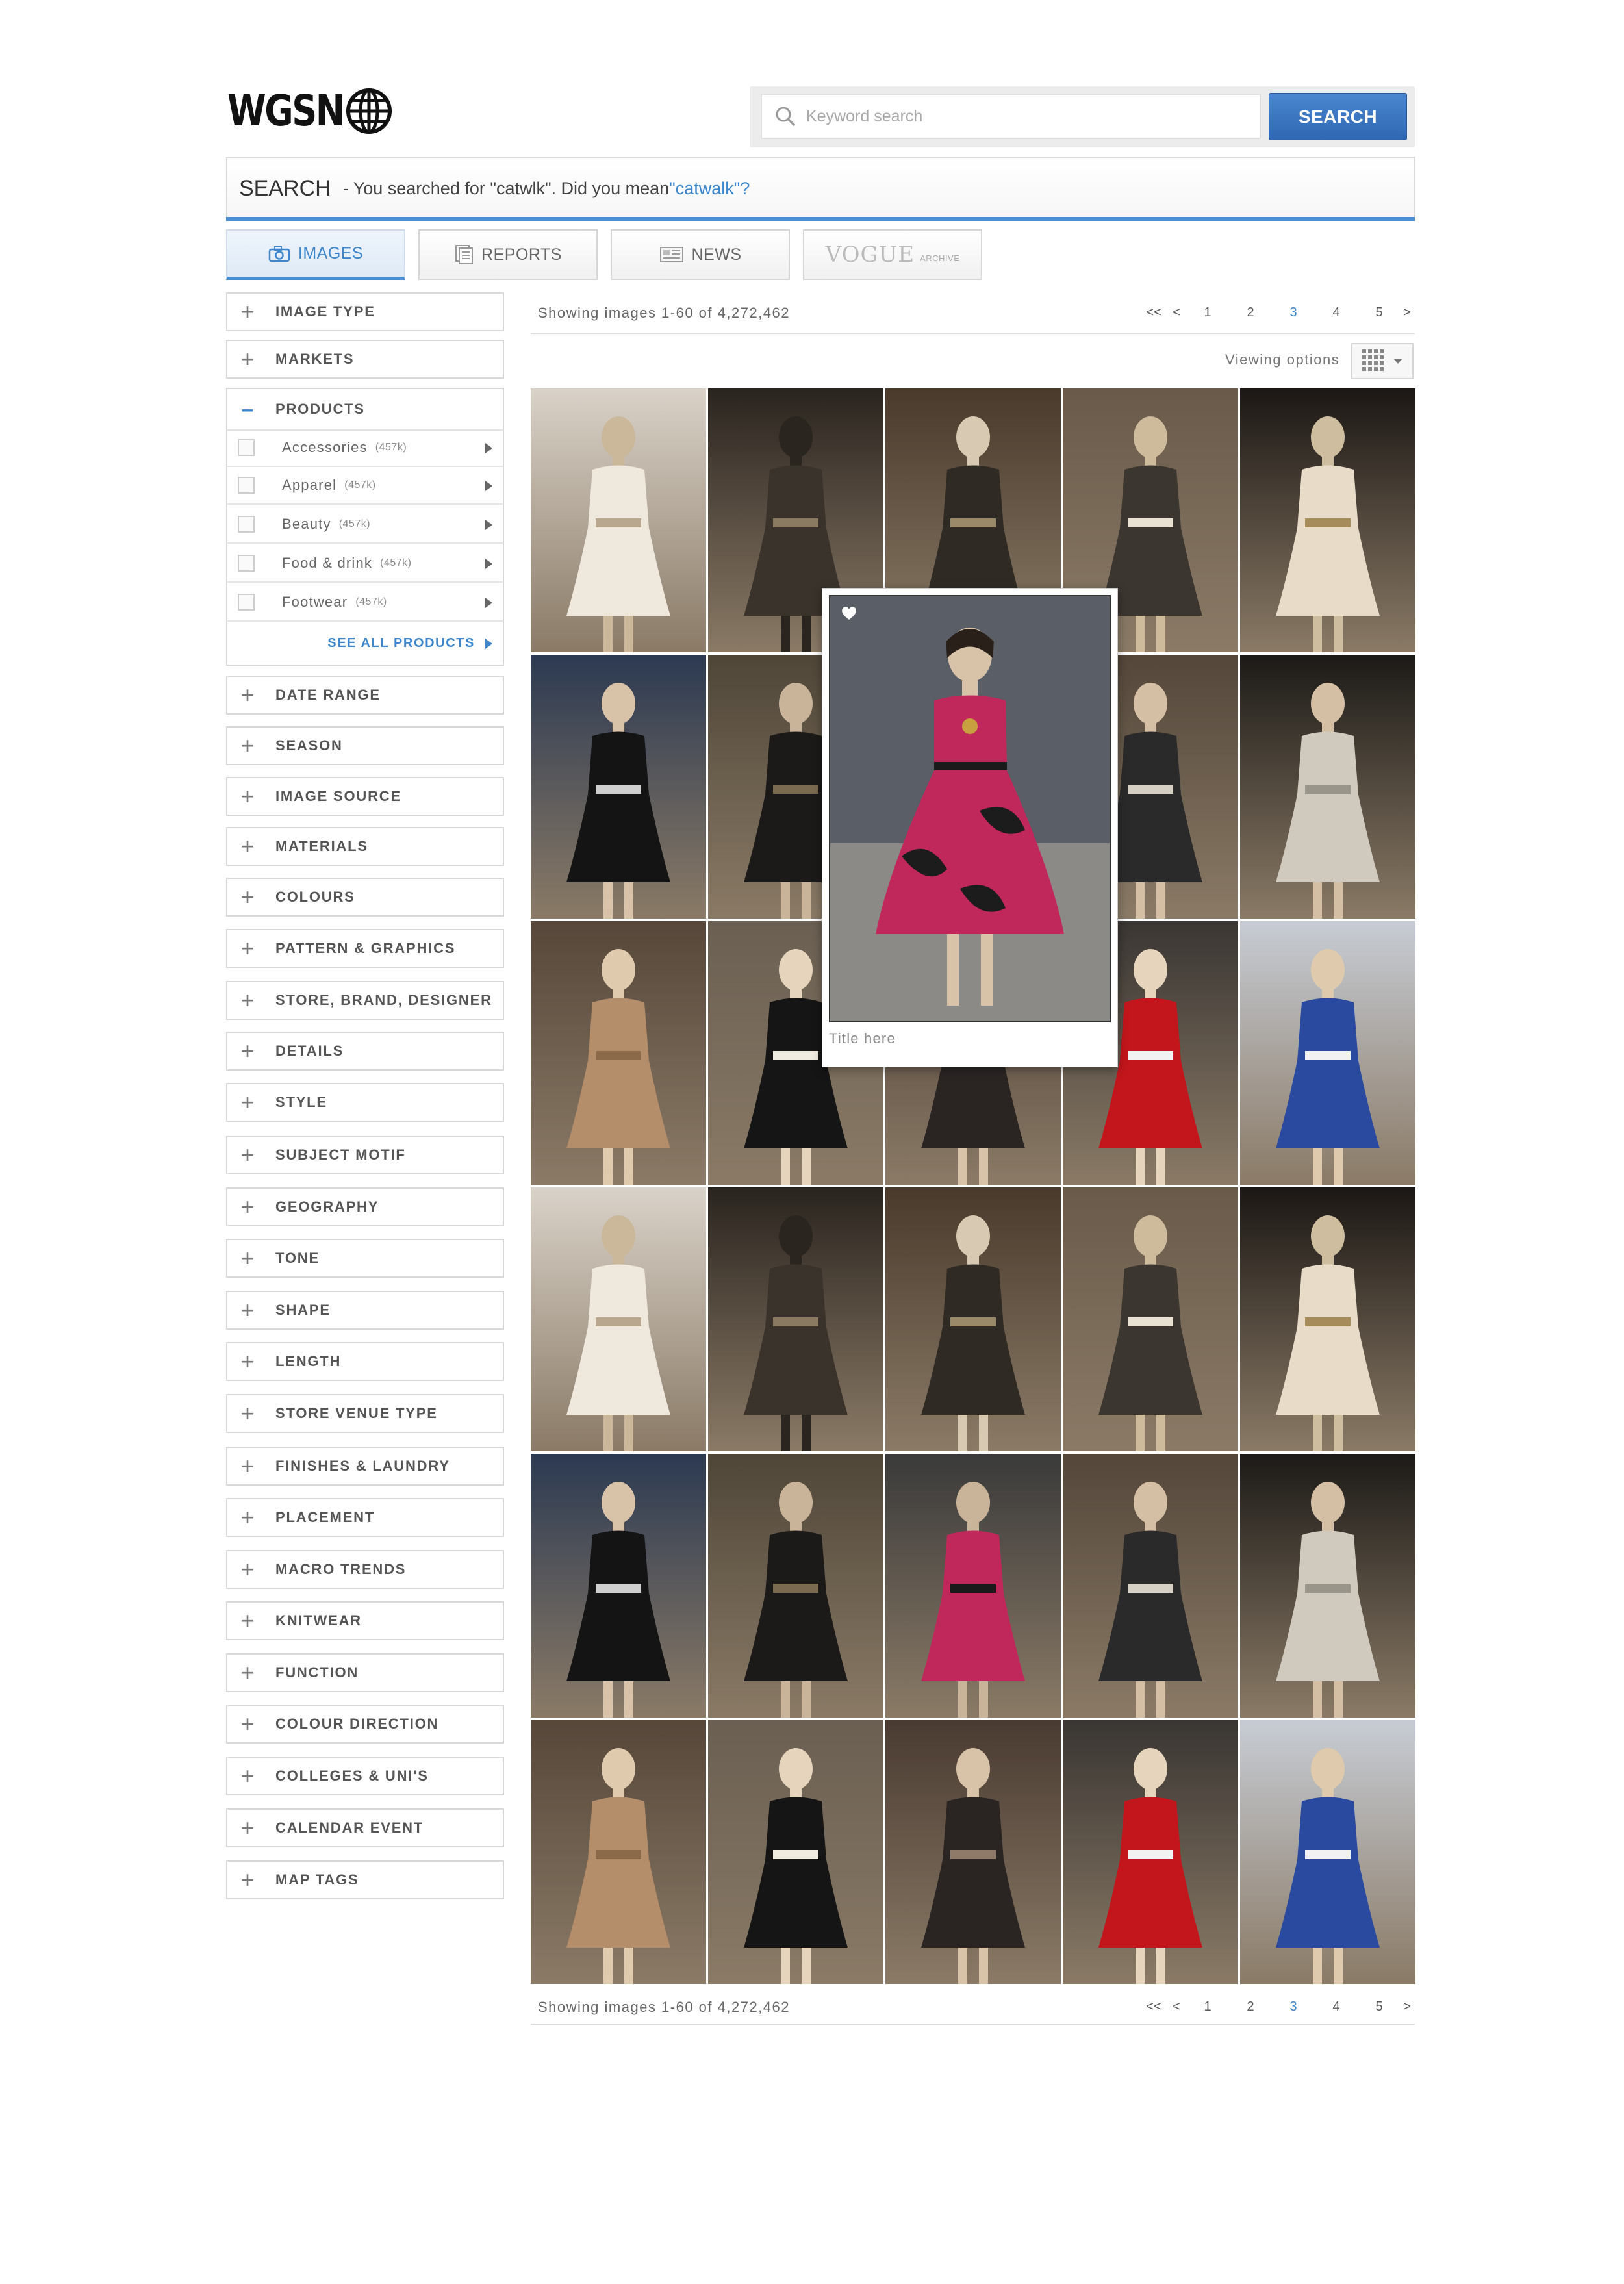 Image resolution: width=1624 pixels, height=2284 pixels. What do you see at coordinates (321, 846) in the screenshot?
I see `filter-label: MATERIALS` at bounding box center [321, 846].